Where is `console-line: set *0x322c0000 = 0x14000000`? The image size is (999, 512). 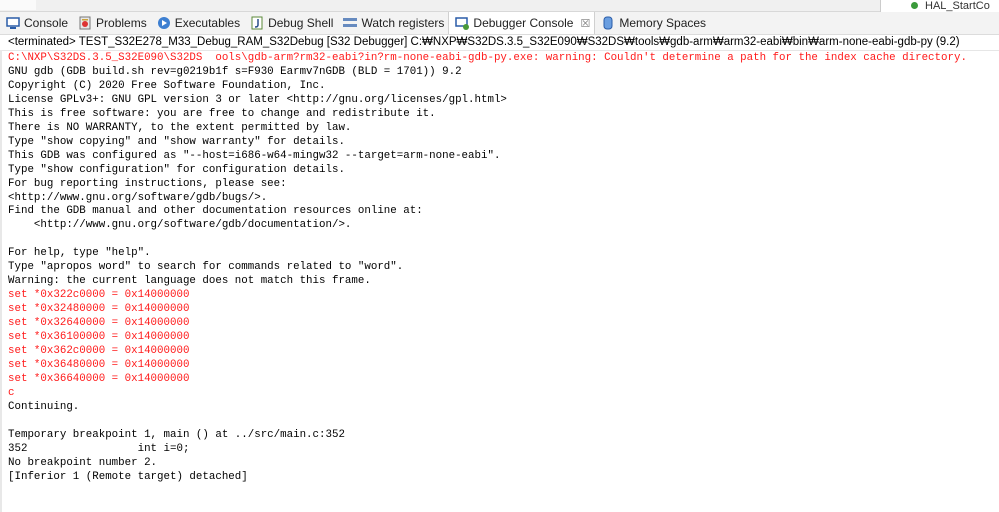
console-line: set *0x322c0000 = 0x14000000 is located at coordinates (99, 295).